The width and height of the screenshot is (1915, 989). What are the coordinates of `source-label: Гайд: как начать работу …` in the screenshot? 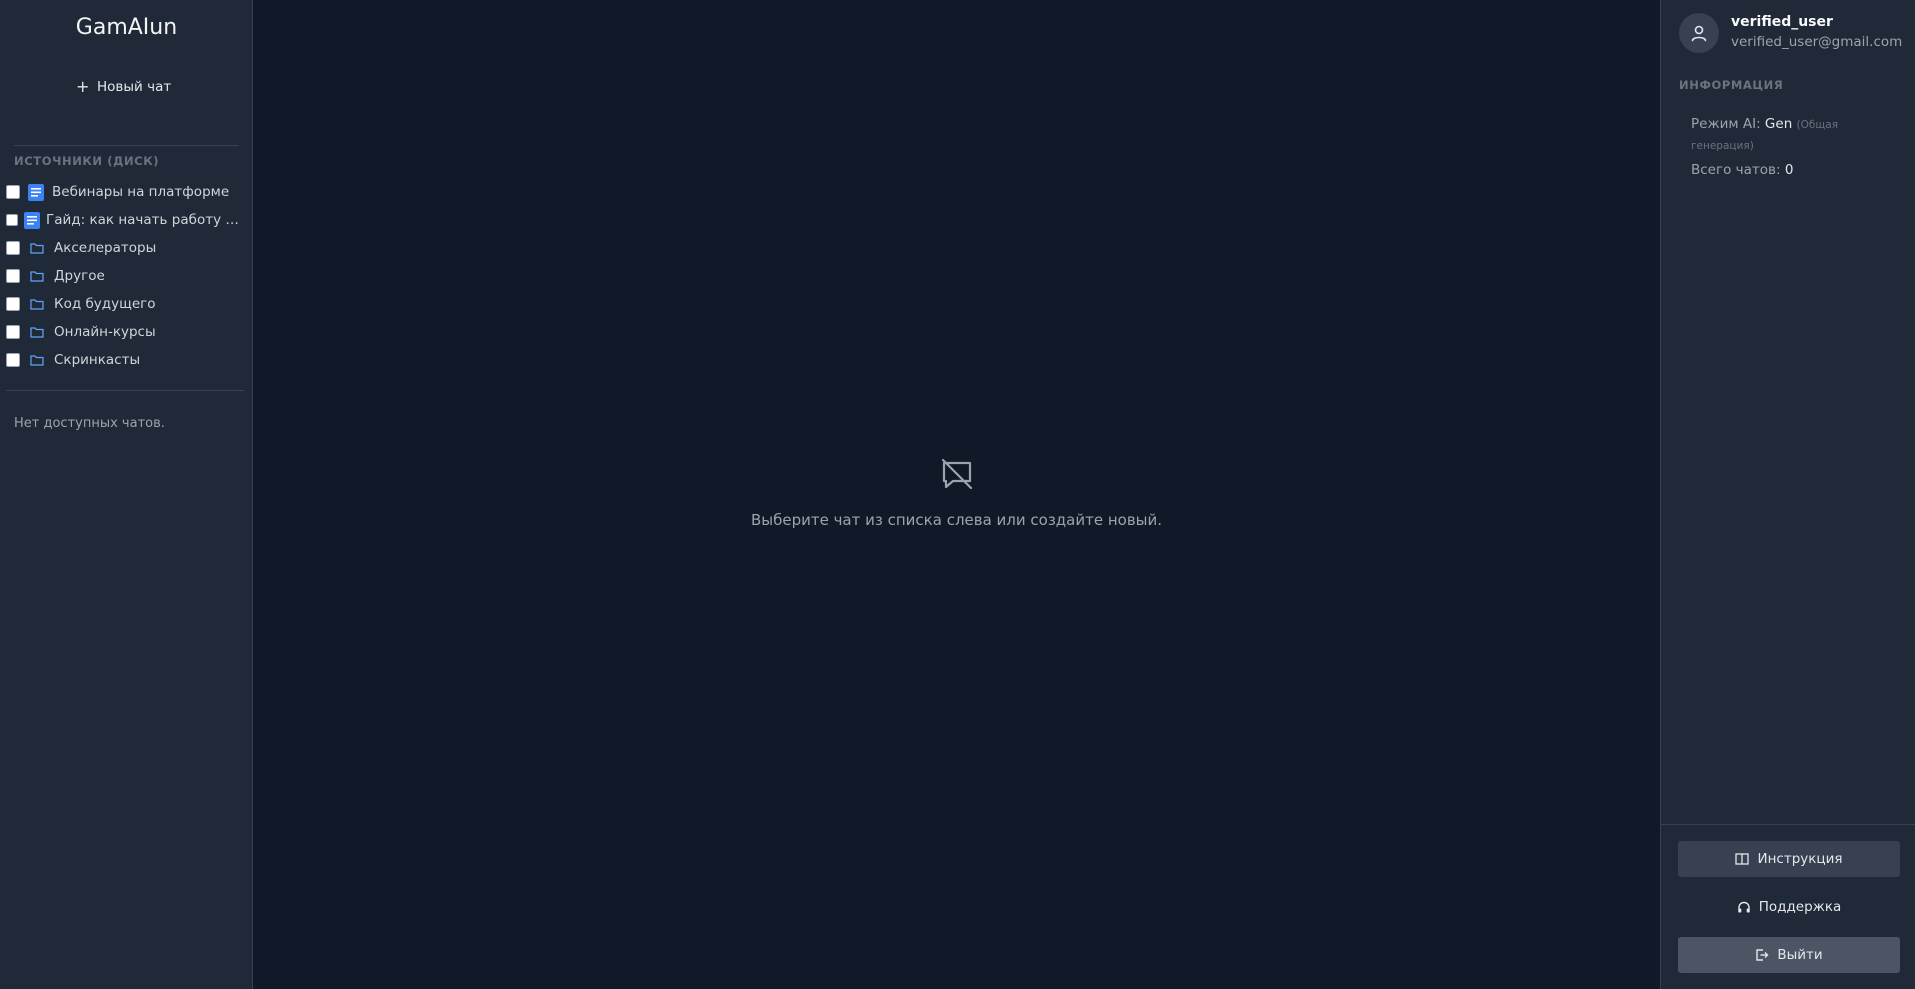 It's located at (142, 220).